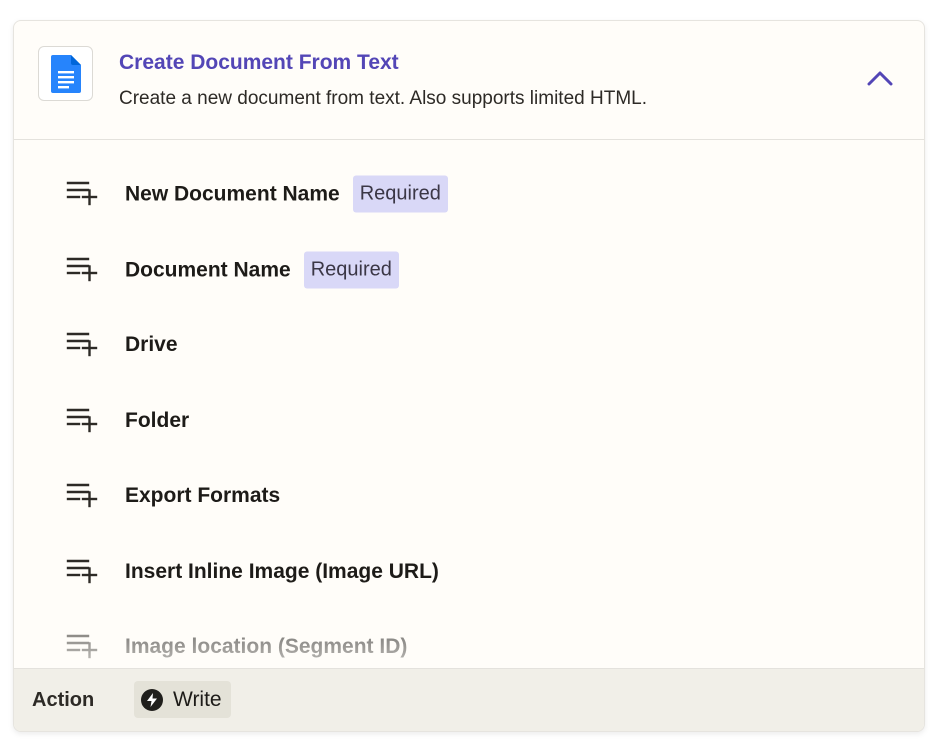  What do you see at coordinates (152, 699) in the screenshot?
I see `bolt-icon` at bounding box center [152, 699].